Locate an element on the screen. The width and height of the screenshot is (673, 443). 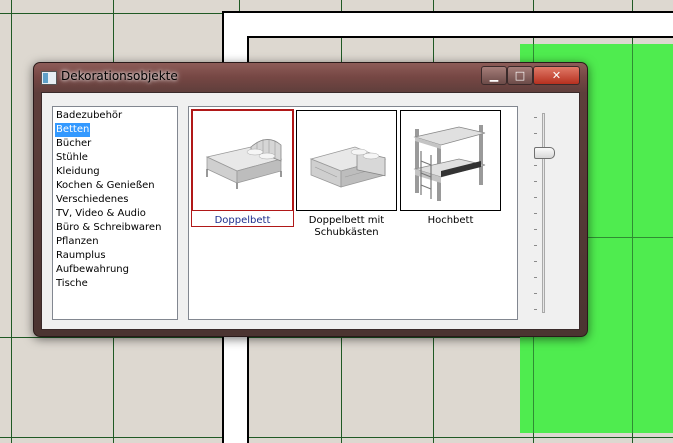
slider-thumb is located at coordinates (544, 153).